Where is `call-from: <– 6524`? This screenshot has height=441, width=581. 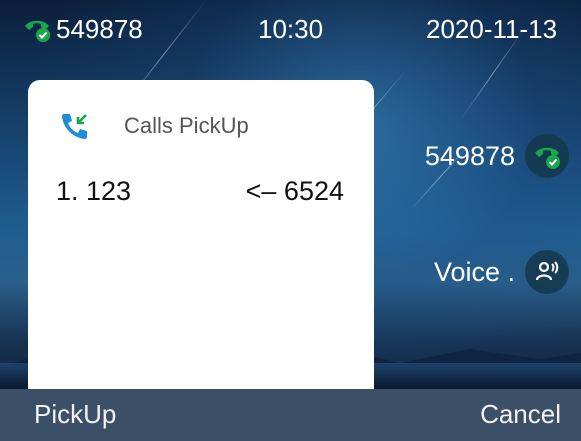 call-from: <– 6524 is located at coordinates (294, 191).